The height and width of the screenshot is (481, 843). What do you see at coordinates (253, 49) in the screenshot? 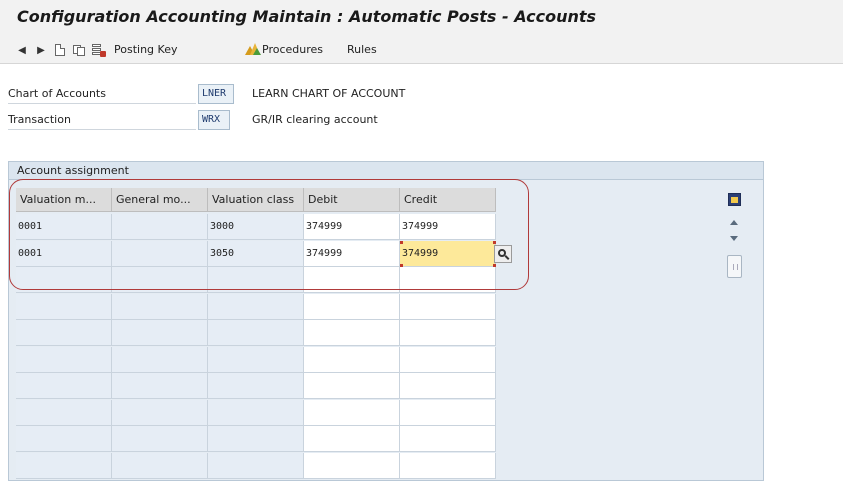
I see `procedures-icon` at bounding box center [253, 49].